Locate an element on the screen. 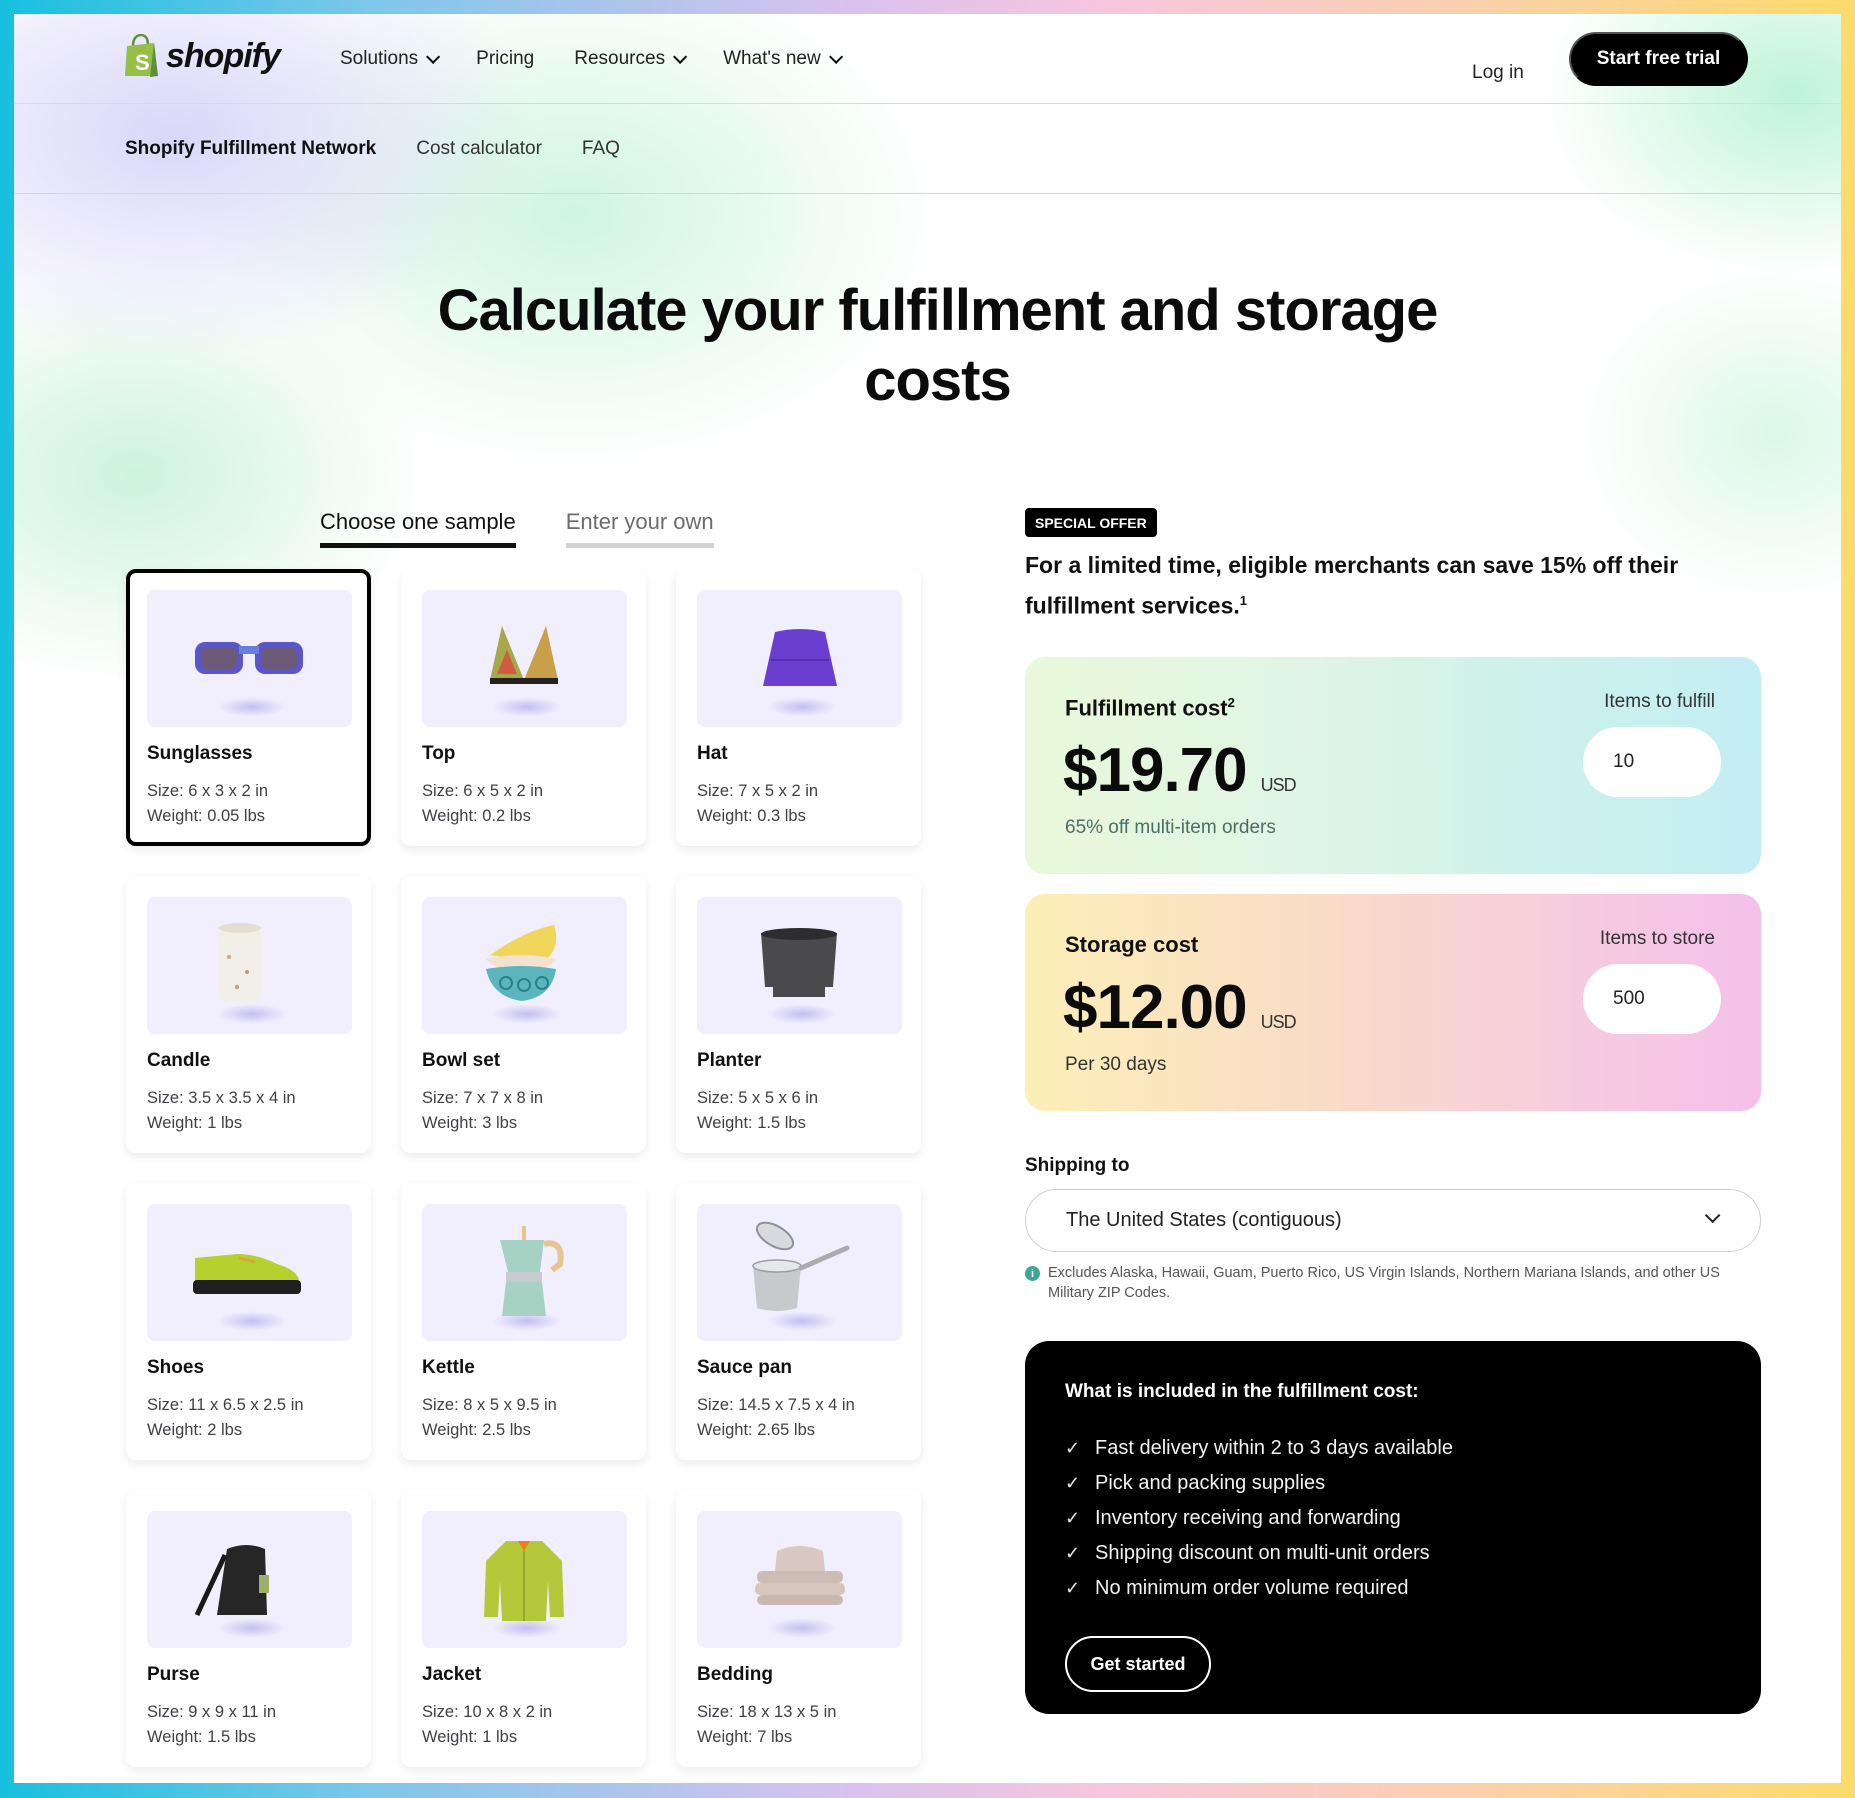 The height and width of the screenshot is (1798, 1855). storage-cost-value: $12.00 USD is located at coordinates (1180, 1007).